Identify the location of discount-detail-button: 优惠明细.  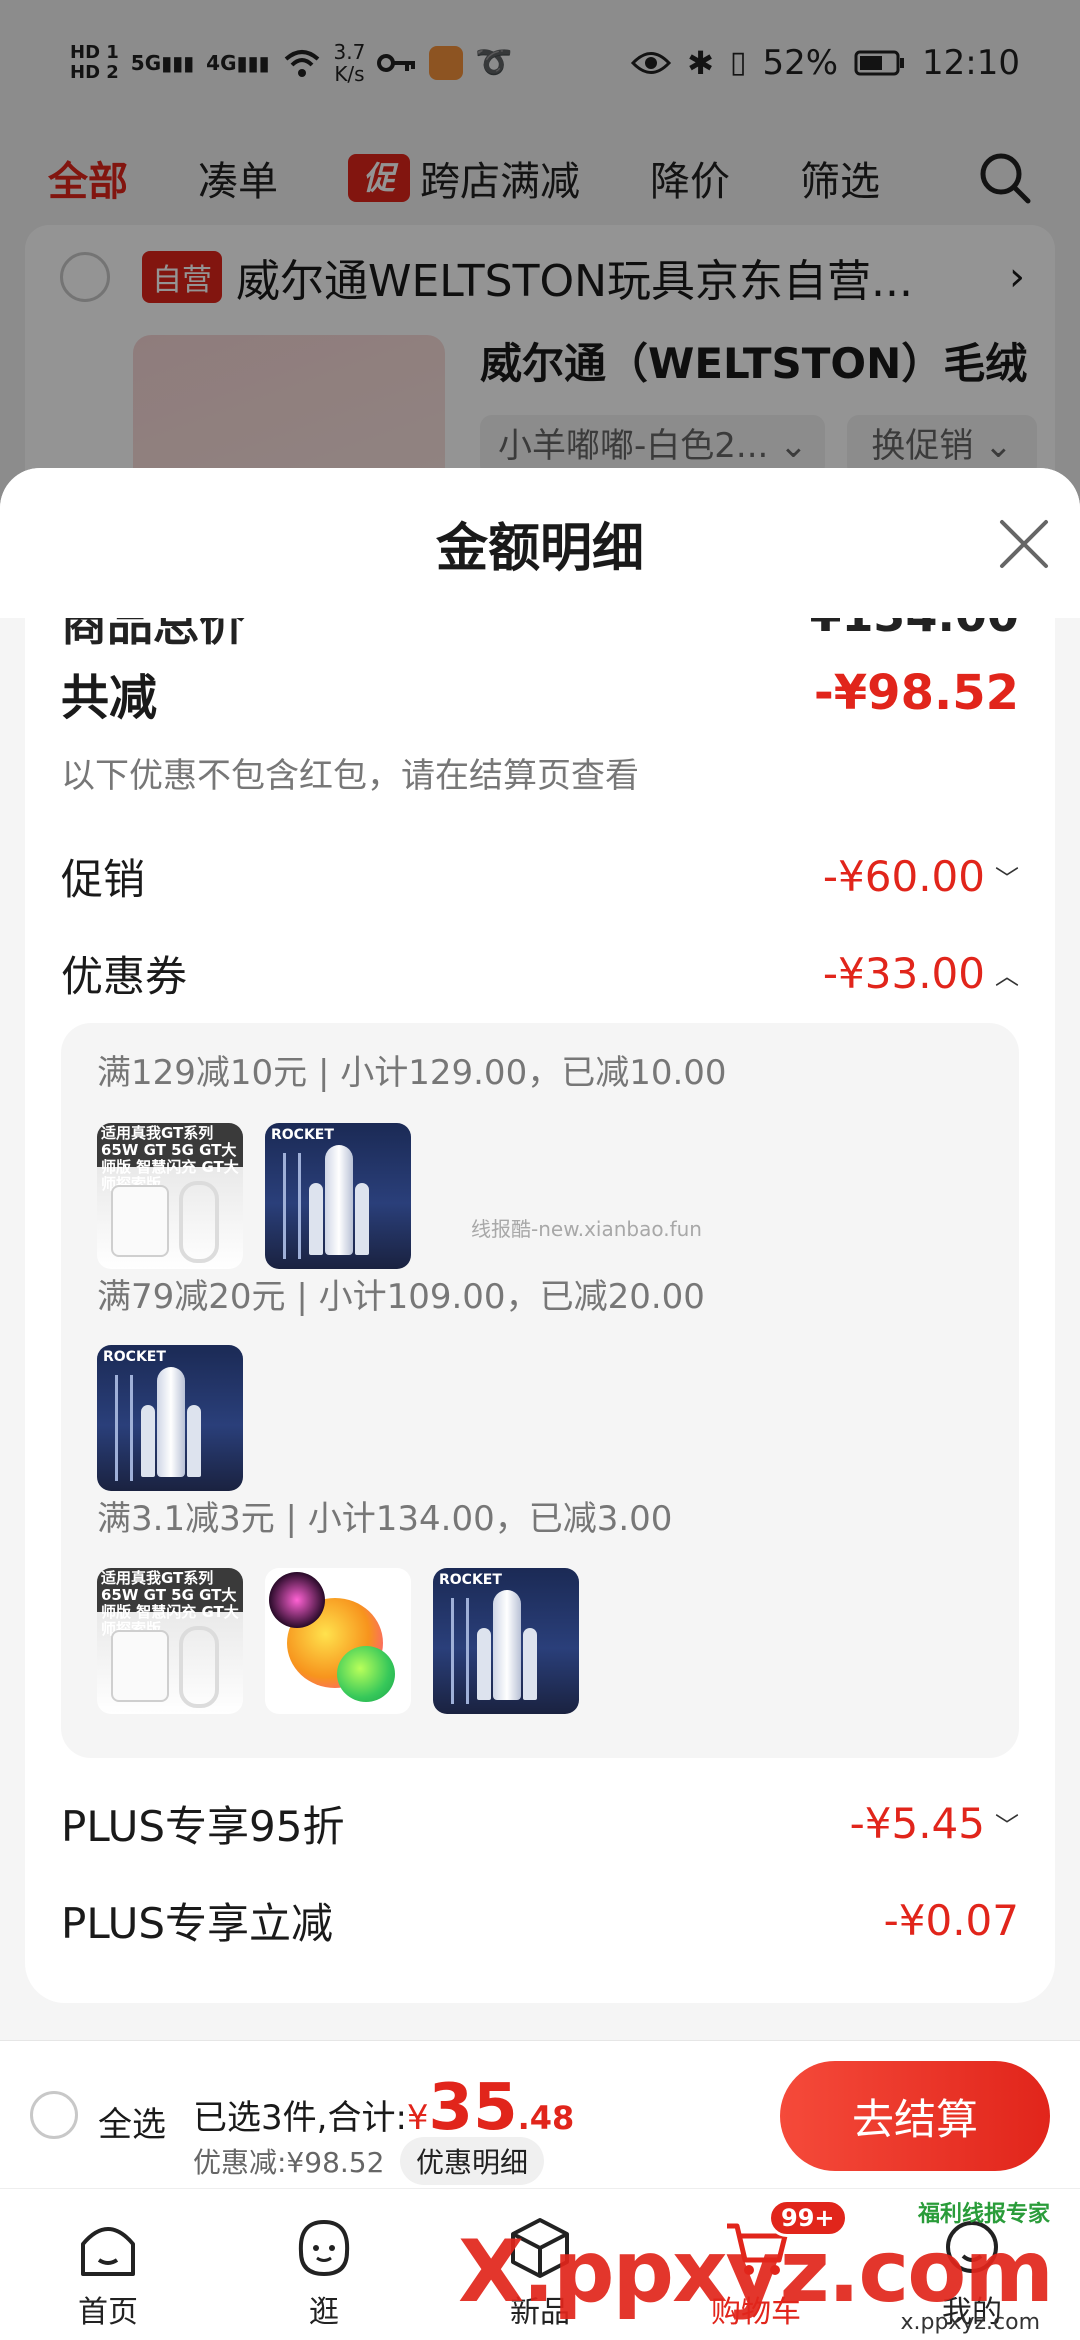
(472, 2161).